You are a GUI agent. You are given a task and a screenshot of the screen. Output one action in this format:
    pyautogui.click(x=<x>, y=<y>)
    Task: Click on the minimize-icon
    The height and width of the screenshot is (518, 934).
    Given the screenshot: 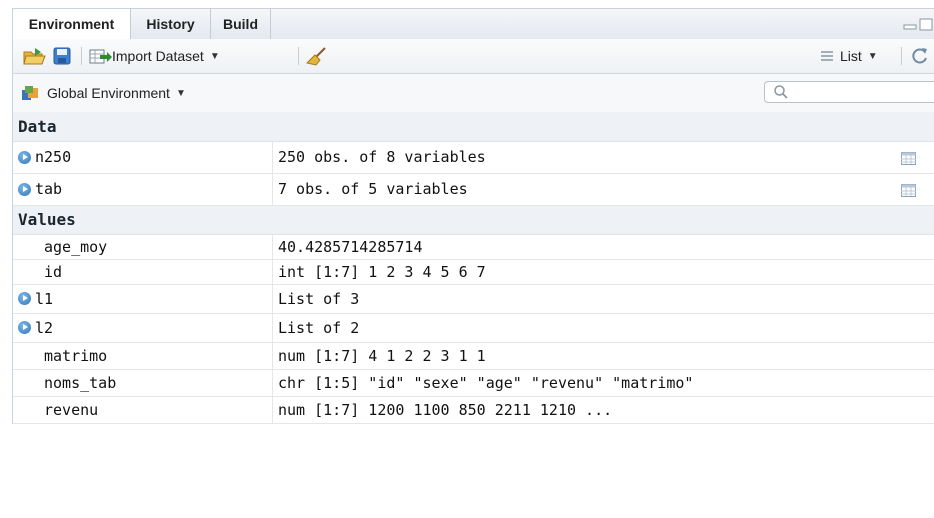 What is the action you would take?
    pyautogui.click(x=910, y=24)
    